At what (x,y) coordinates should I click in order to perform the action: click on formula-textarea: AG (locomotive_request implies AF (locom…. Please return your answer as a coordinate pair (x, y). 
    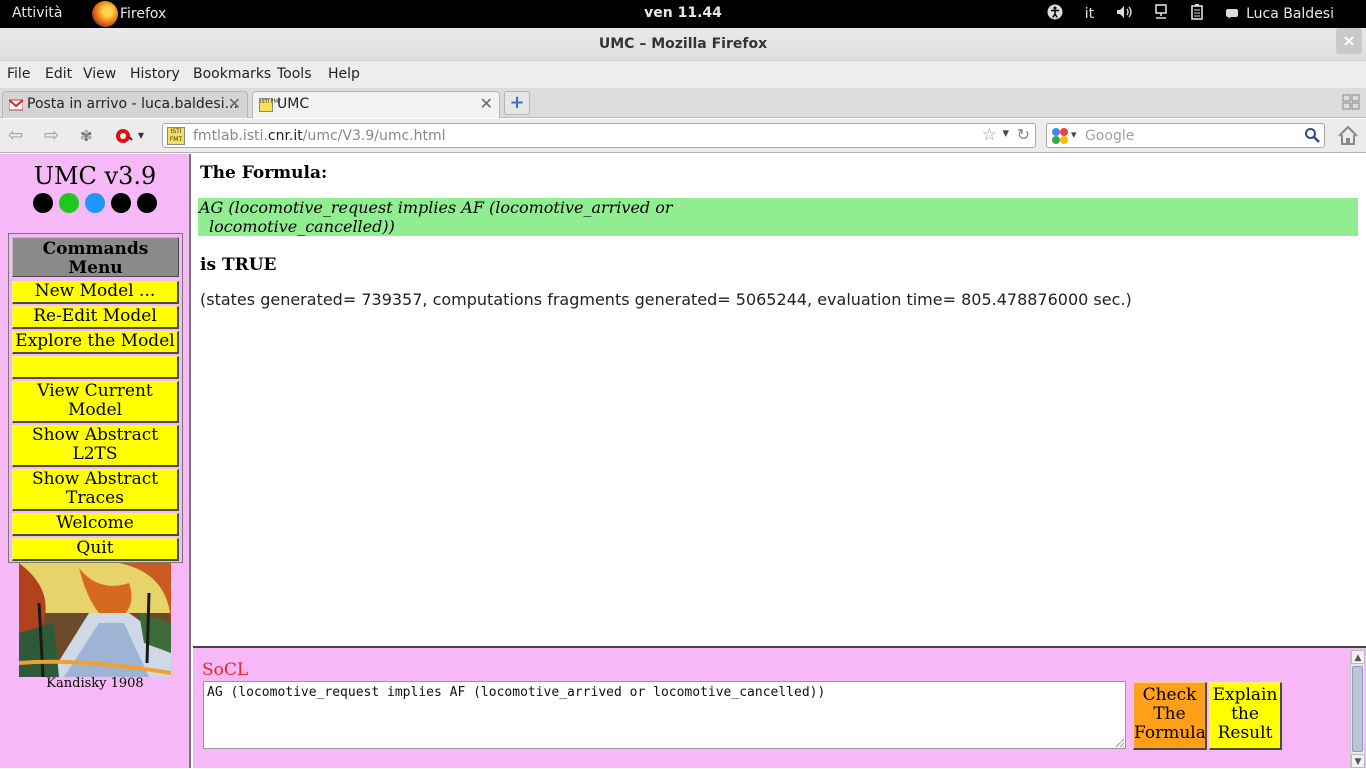
    Looking at the image, I should click on (664, 715).